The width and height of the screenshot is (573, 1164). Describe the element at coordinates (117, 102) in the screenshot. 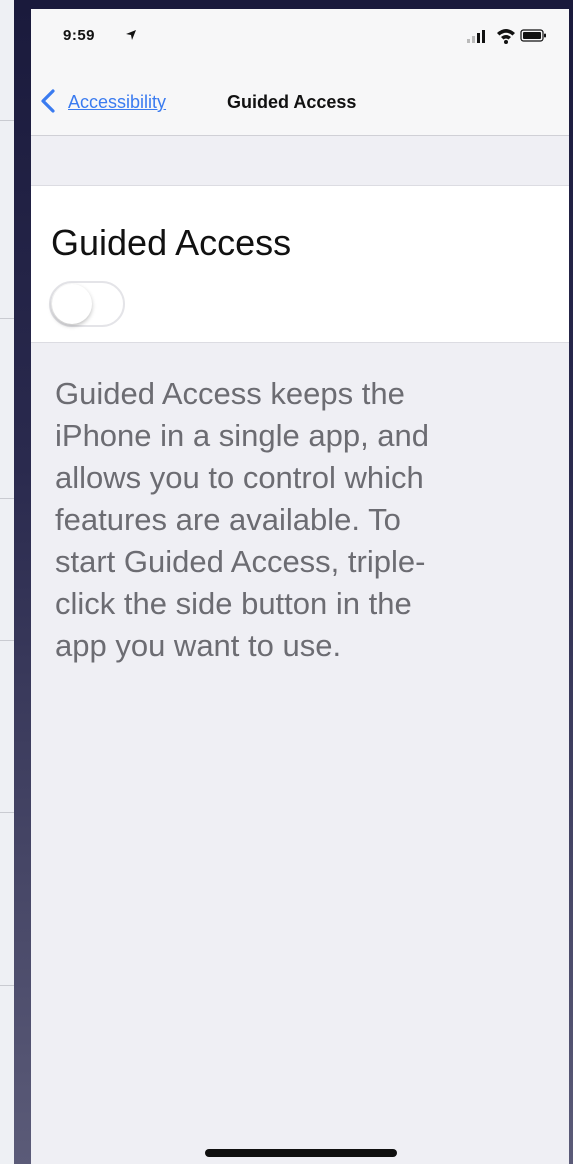

I see `back-button: Accessibility` at that location.